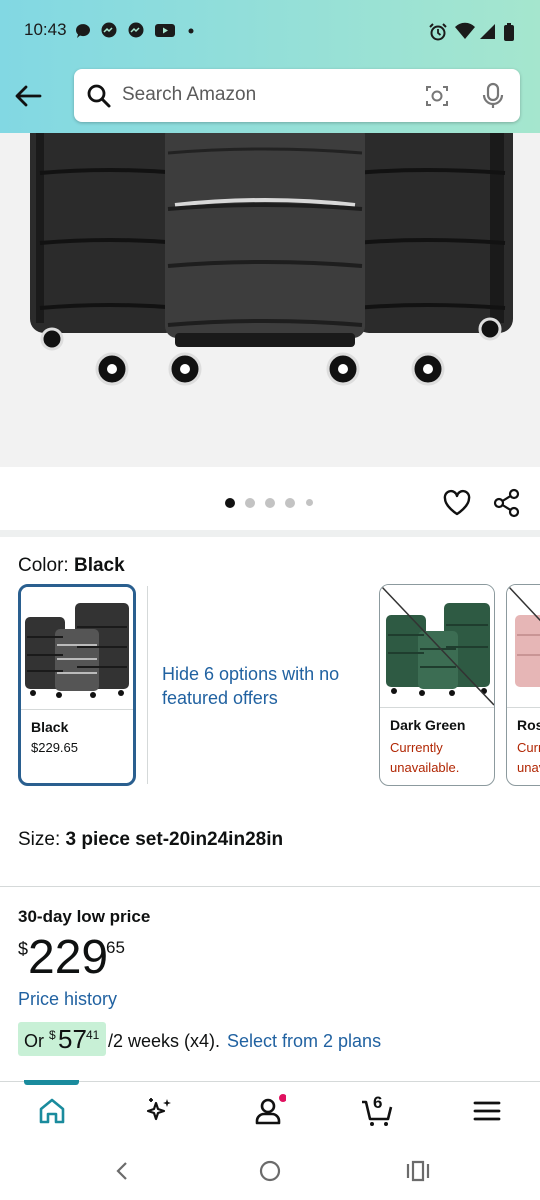 The image size is (540, 1200). I want to click on color-option-black: Black $229.65, so click(77, 685).